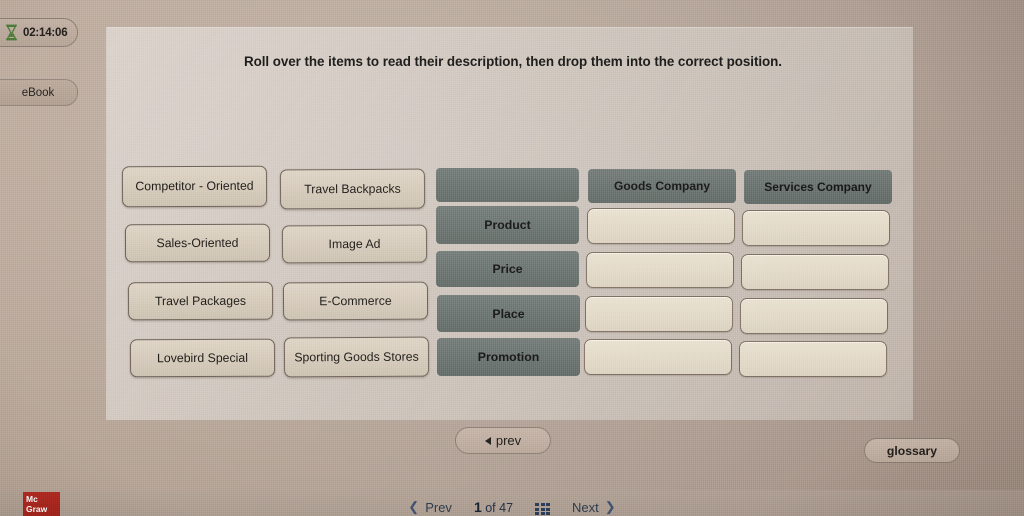 This screenshot has width=1024, height=516. I want to click on drop-zone-place-services, so click(814, 316).